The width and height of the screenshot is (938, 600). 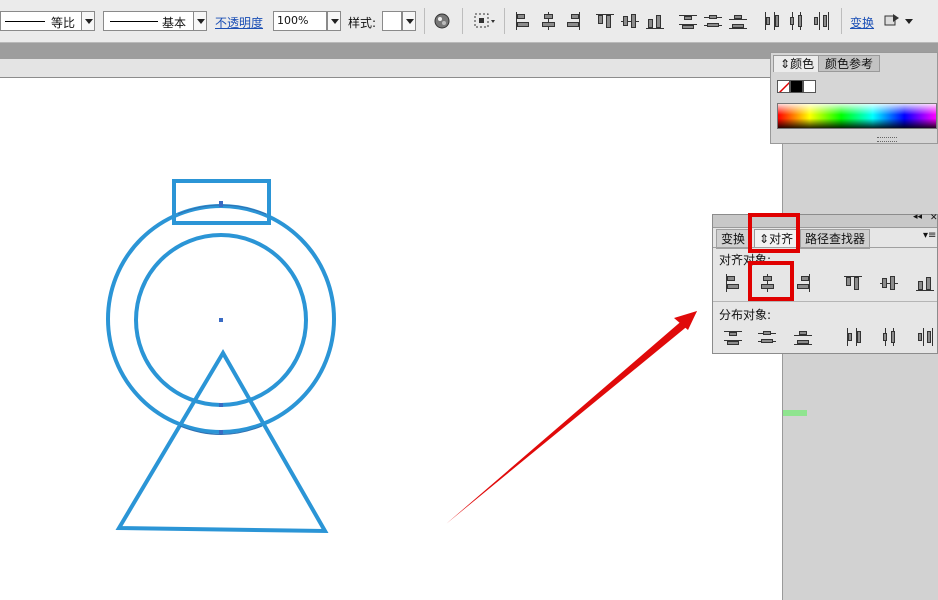 What do you see at coordinates (239, 22) in the screenshot?
I see `opacity-link: 不透明度` at bounding box center [239, 22].